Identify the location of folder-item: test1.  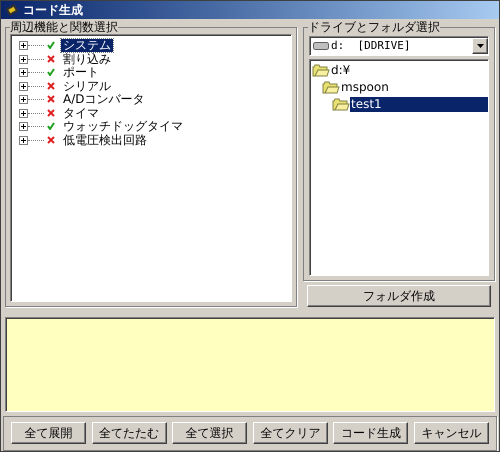
(419, 104).